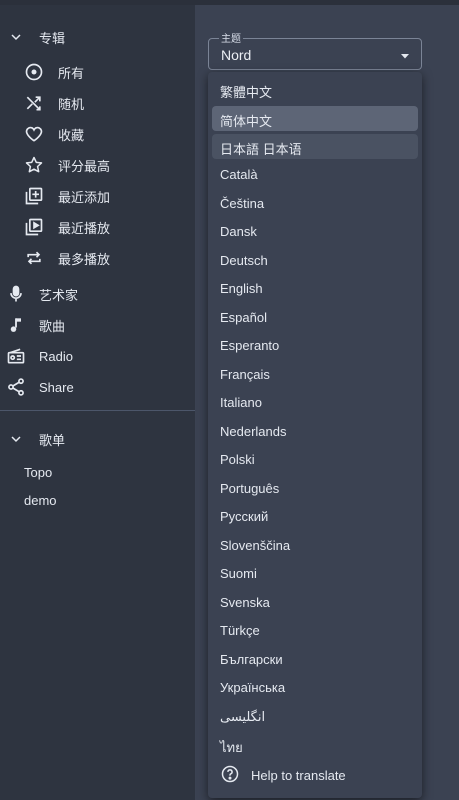 This screenshot has height=800, width=459. What do you see at coordinates (240, 630) in the screenshot?
I see `language-option-label: Türkçe` at bounding box center [240, 630].